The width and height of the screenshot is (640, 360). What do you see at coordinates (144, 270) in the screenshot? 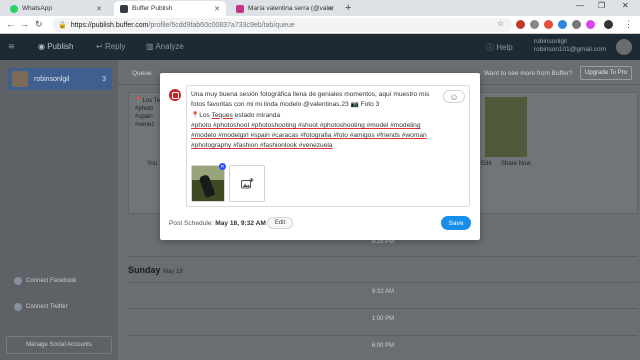
I see `day-name: Sunday` at bounding box center [144, 270].